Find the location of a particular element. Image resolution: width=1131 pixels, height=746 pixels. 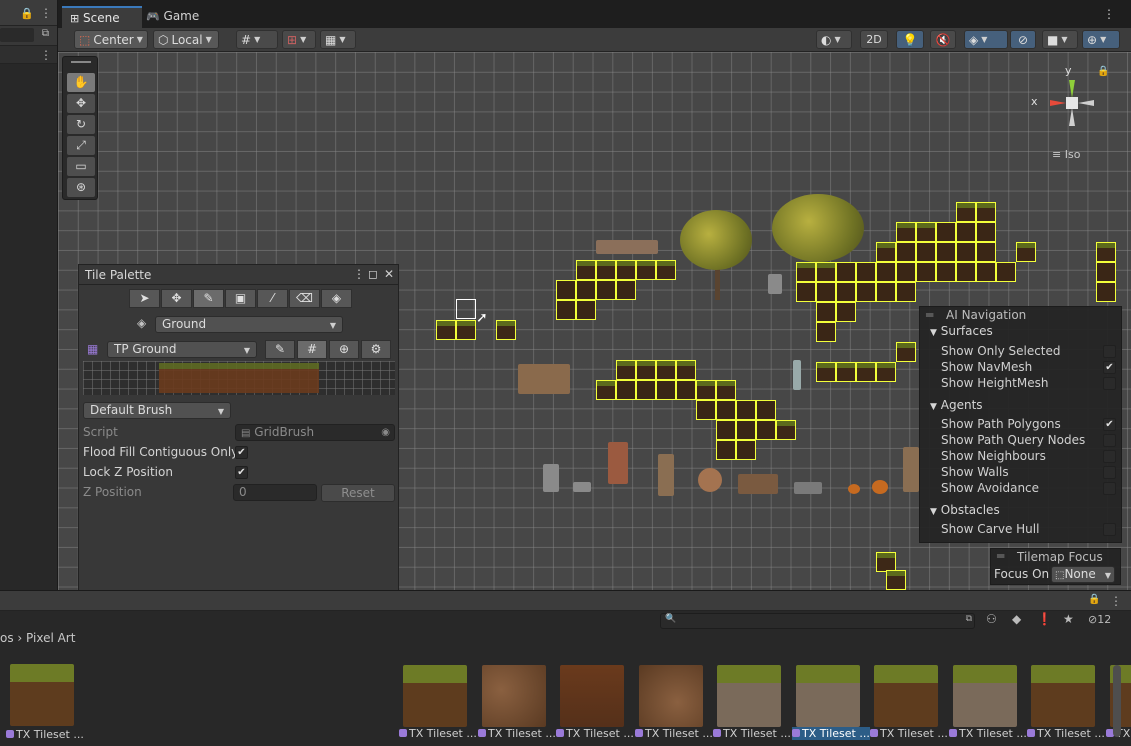

eraser-tool-button: ⌫ is located at coordinates (304, 298).